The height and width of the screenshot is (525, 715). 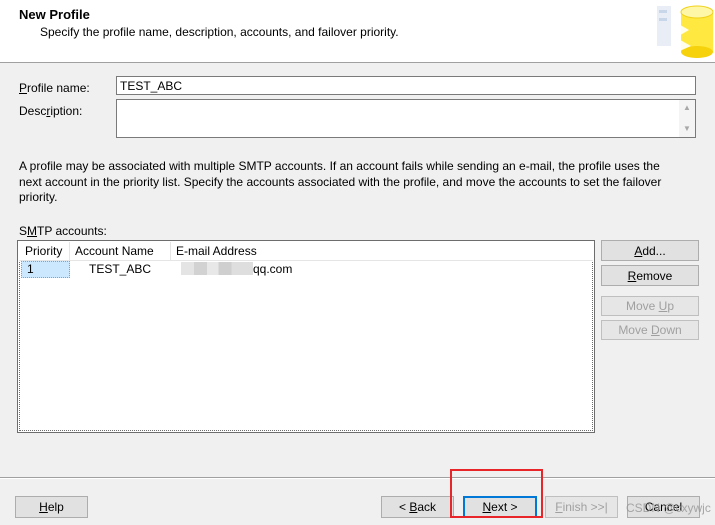 I want to click on footer-separator, so click(x=357, y=478).